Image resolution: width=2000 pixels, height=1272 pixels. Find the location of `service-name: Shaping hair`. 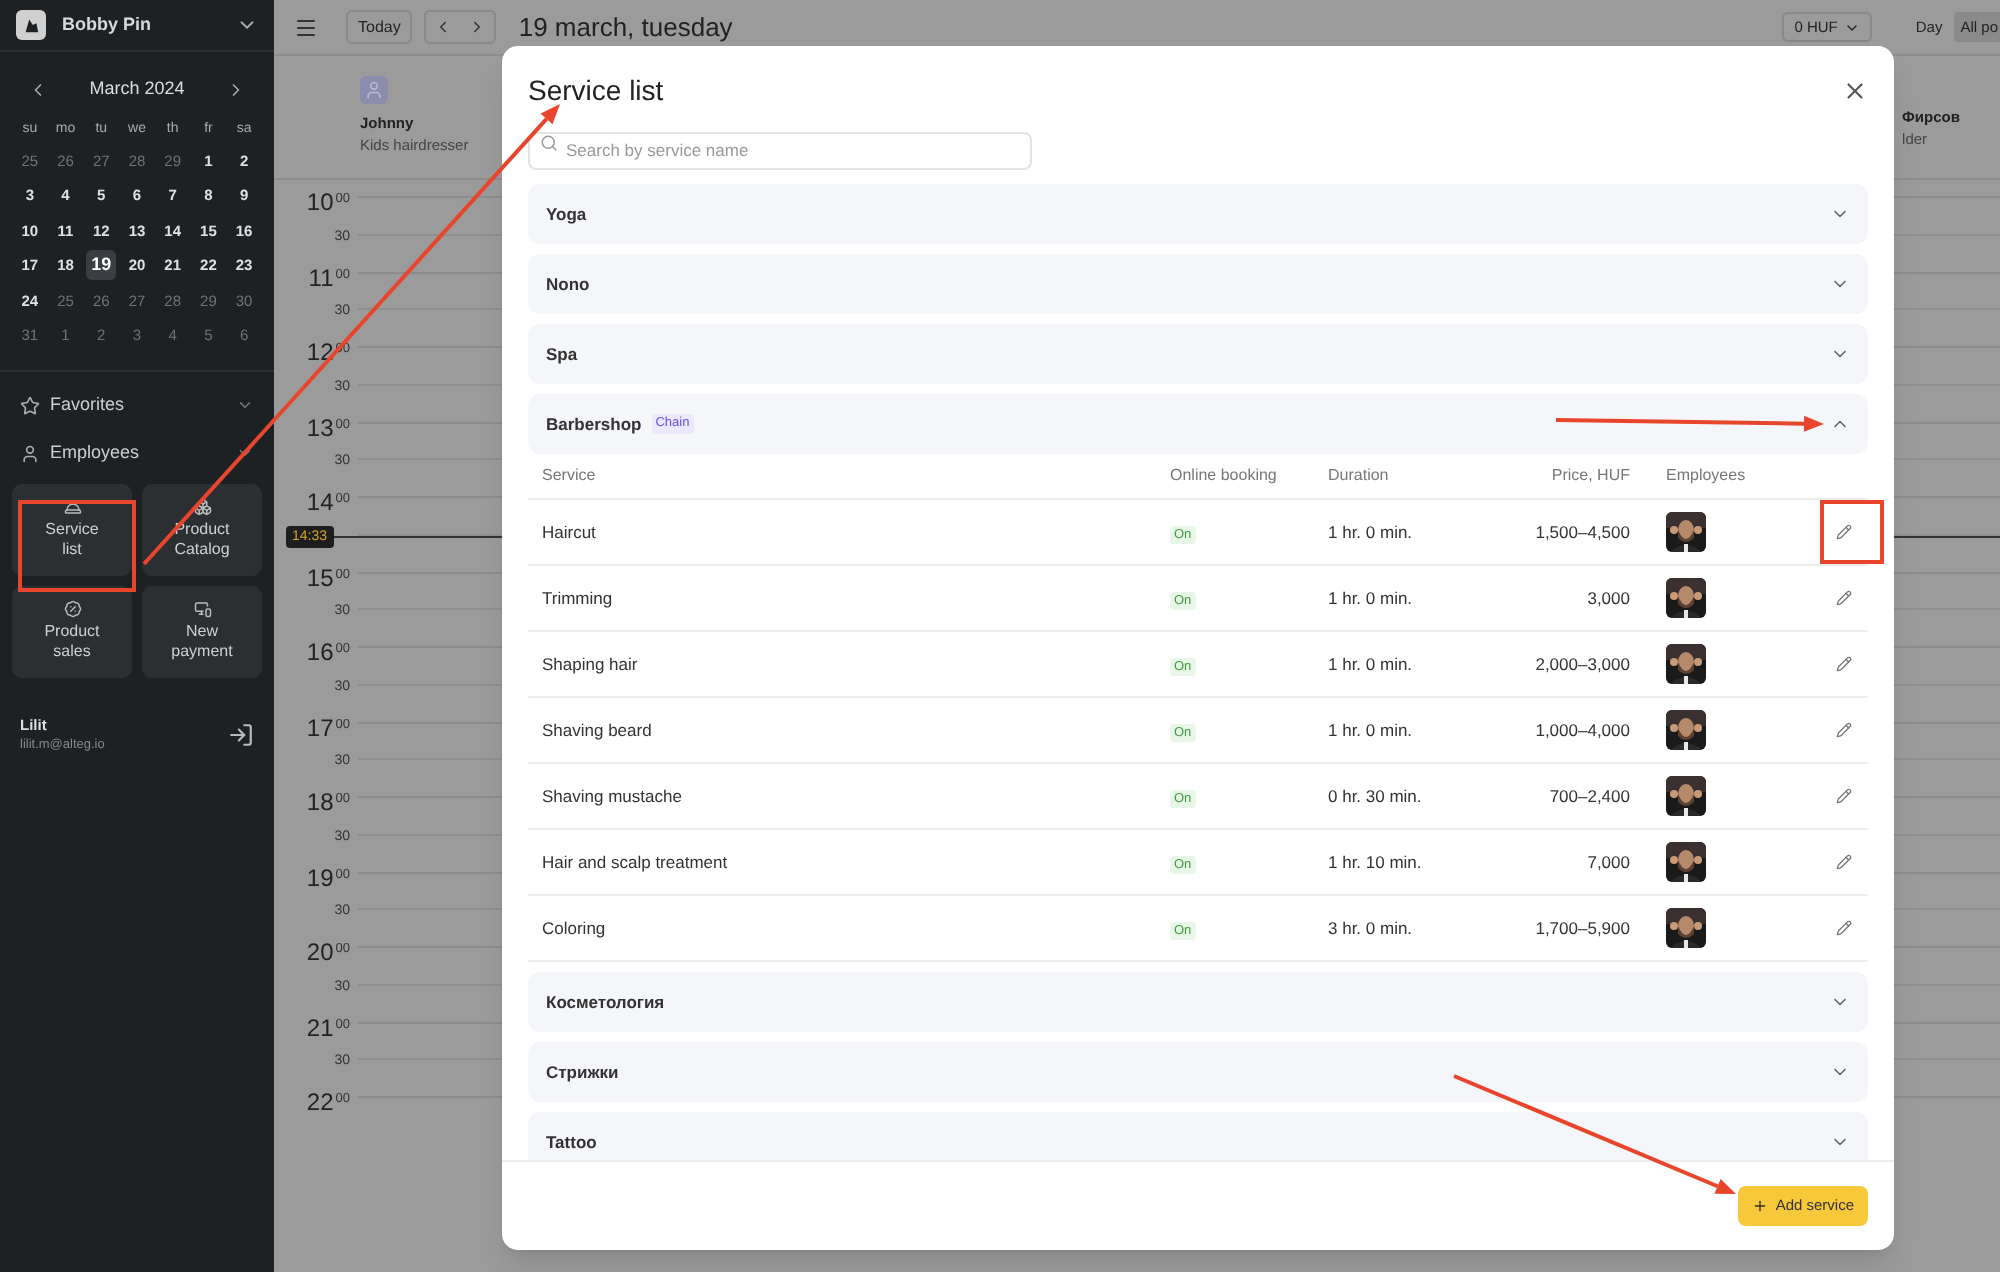

service-name: Shaping hair is located at coordinates (591, 664).